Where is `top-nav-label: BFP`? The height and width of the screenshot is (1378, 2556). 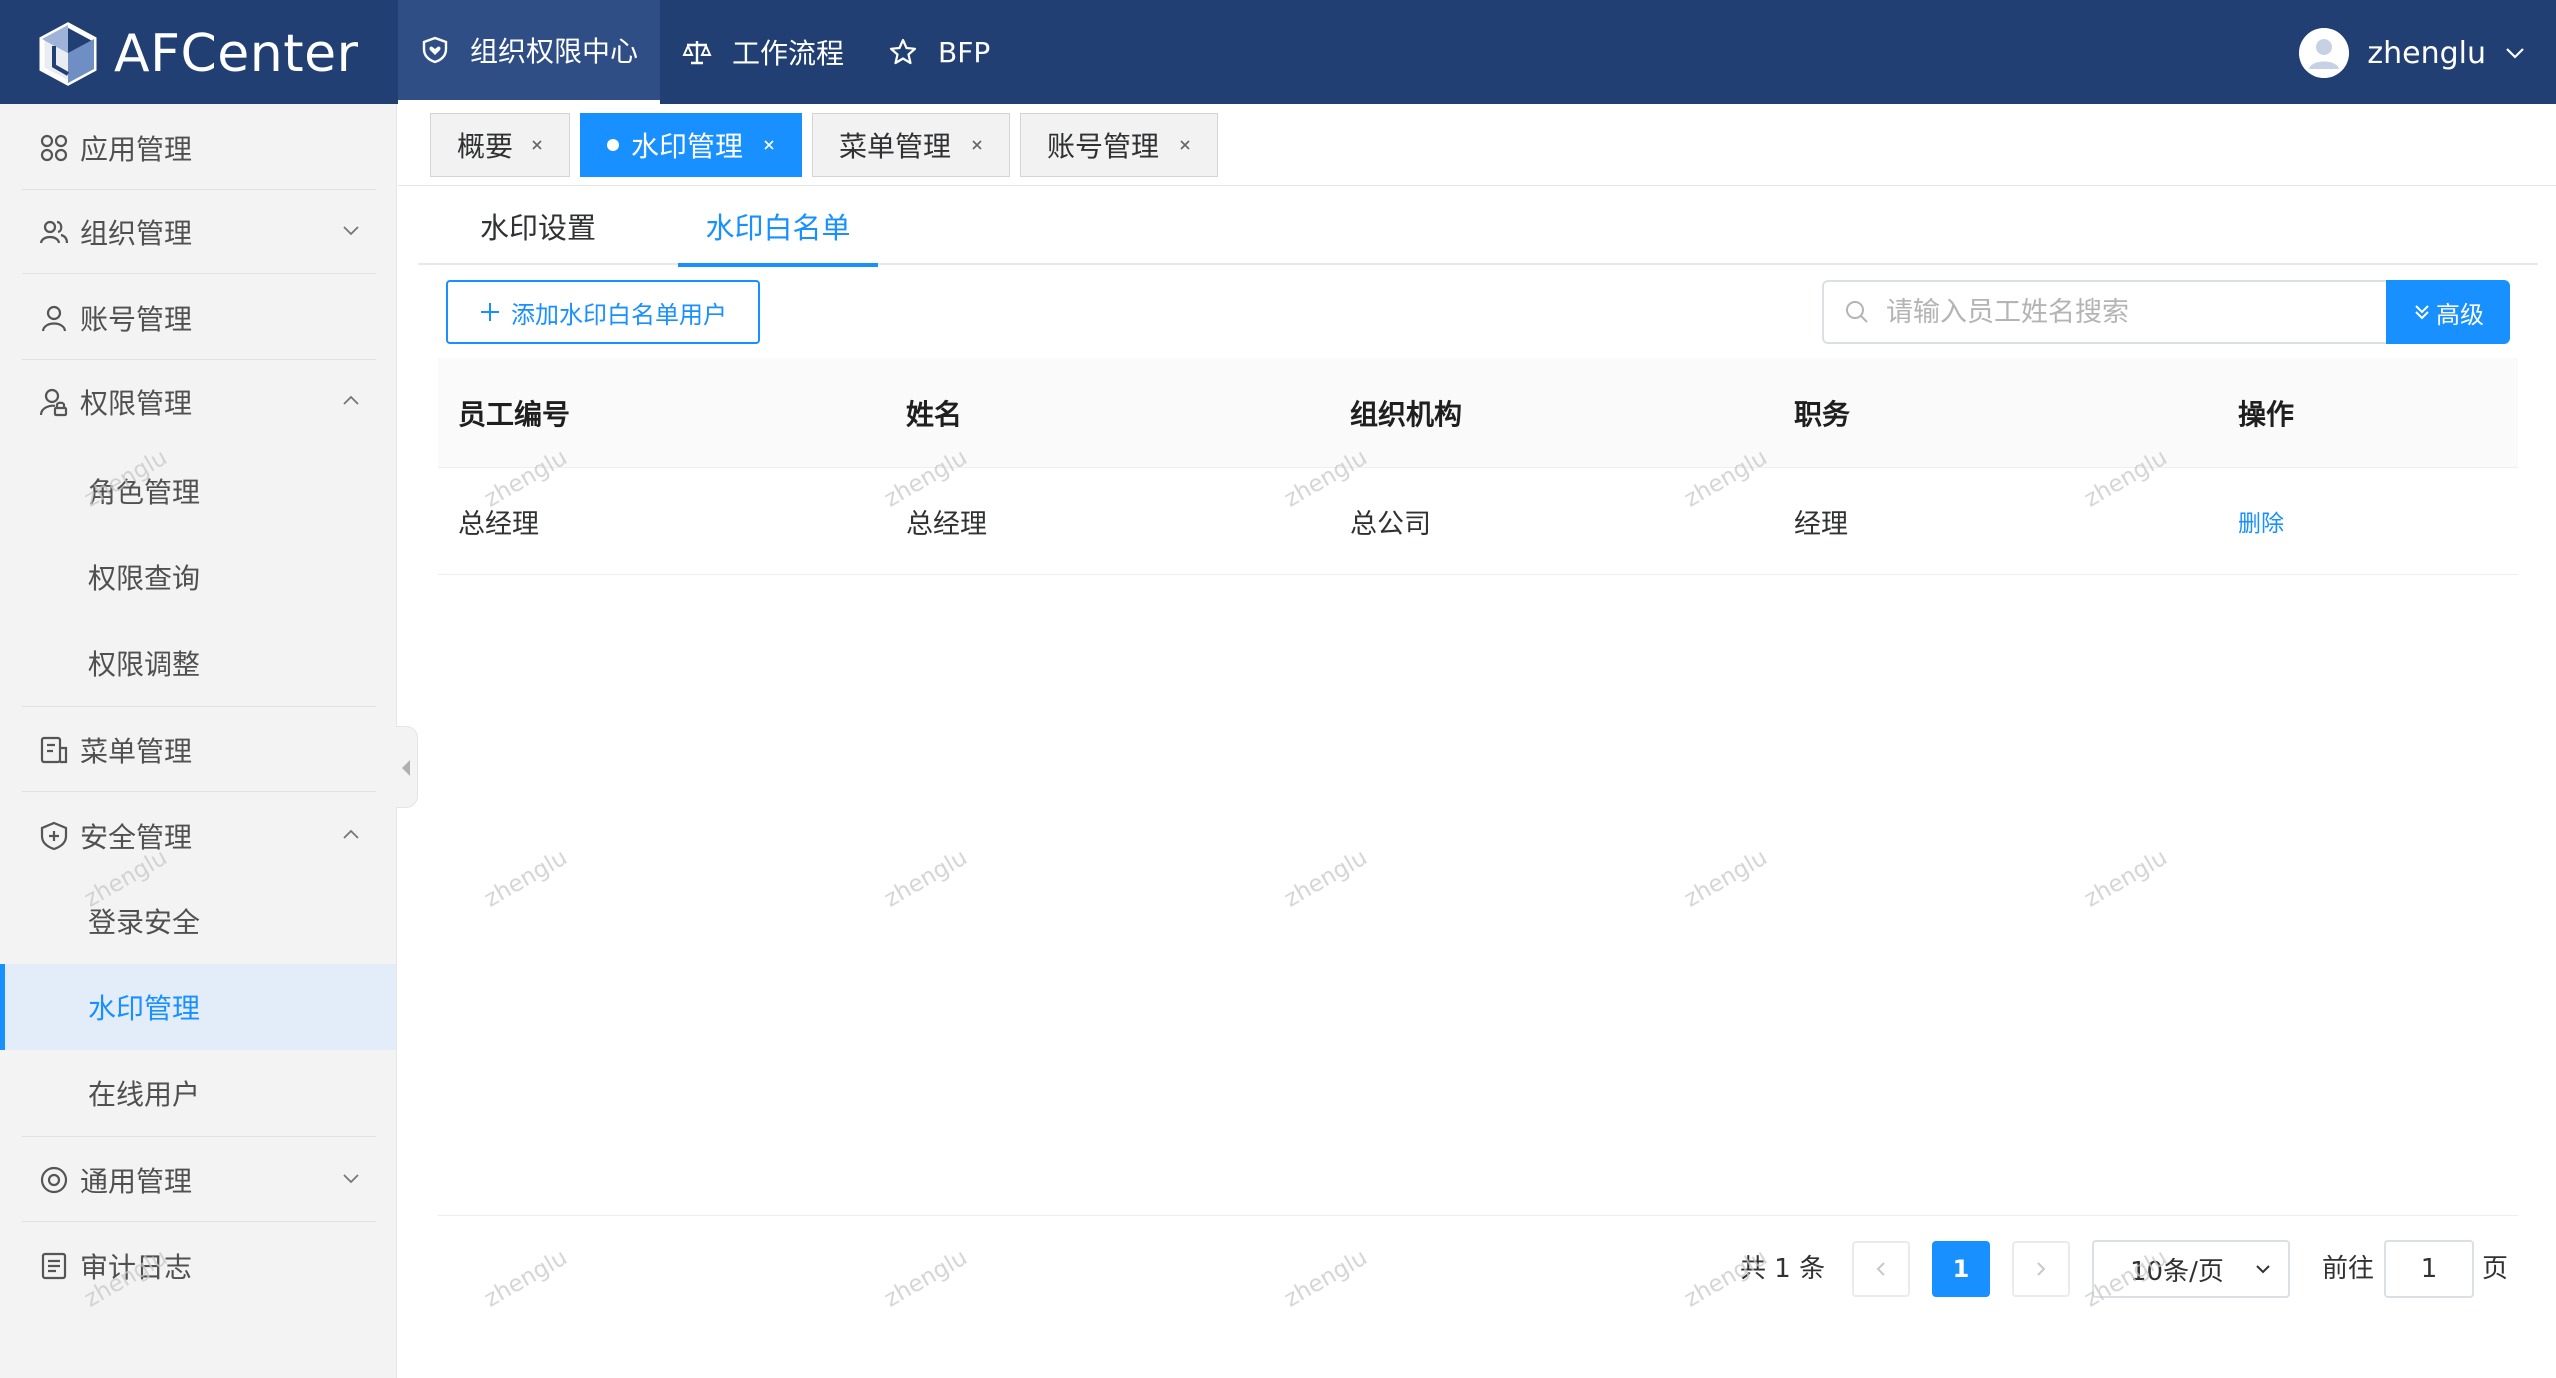
top-nav-label: BFP is located at coordinates (964, 52).